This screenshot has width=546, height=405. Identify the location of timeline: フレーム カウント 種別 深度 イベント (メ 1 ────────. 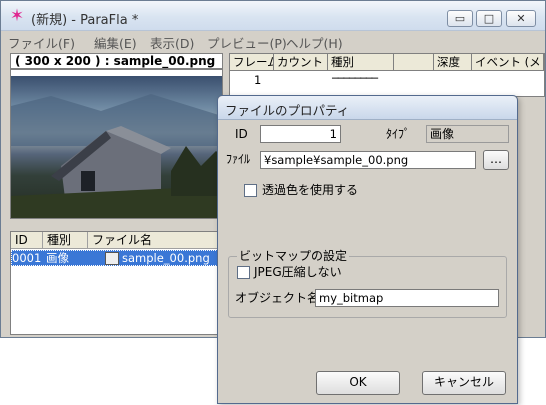
(387, 75).